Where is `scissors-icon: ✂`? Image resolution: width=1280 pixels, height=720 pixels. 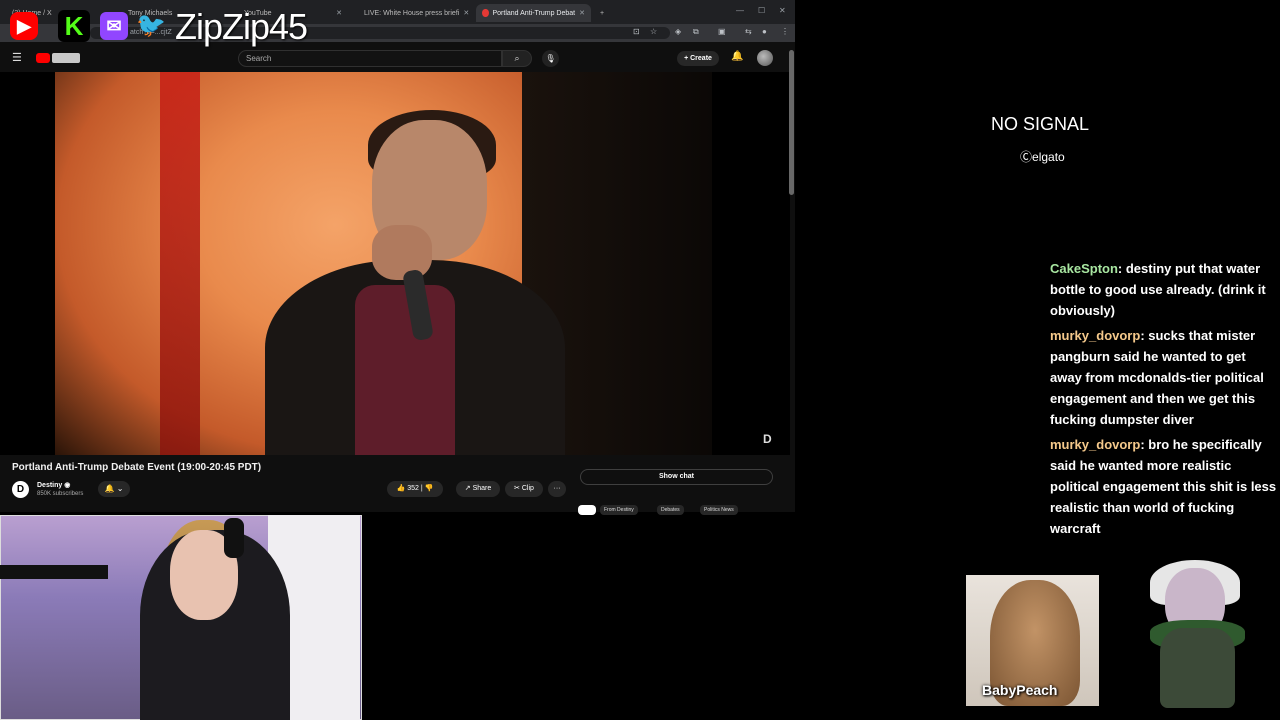 scissors-icon: ✂ is located at coordinates (517, 488).